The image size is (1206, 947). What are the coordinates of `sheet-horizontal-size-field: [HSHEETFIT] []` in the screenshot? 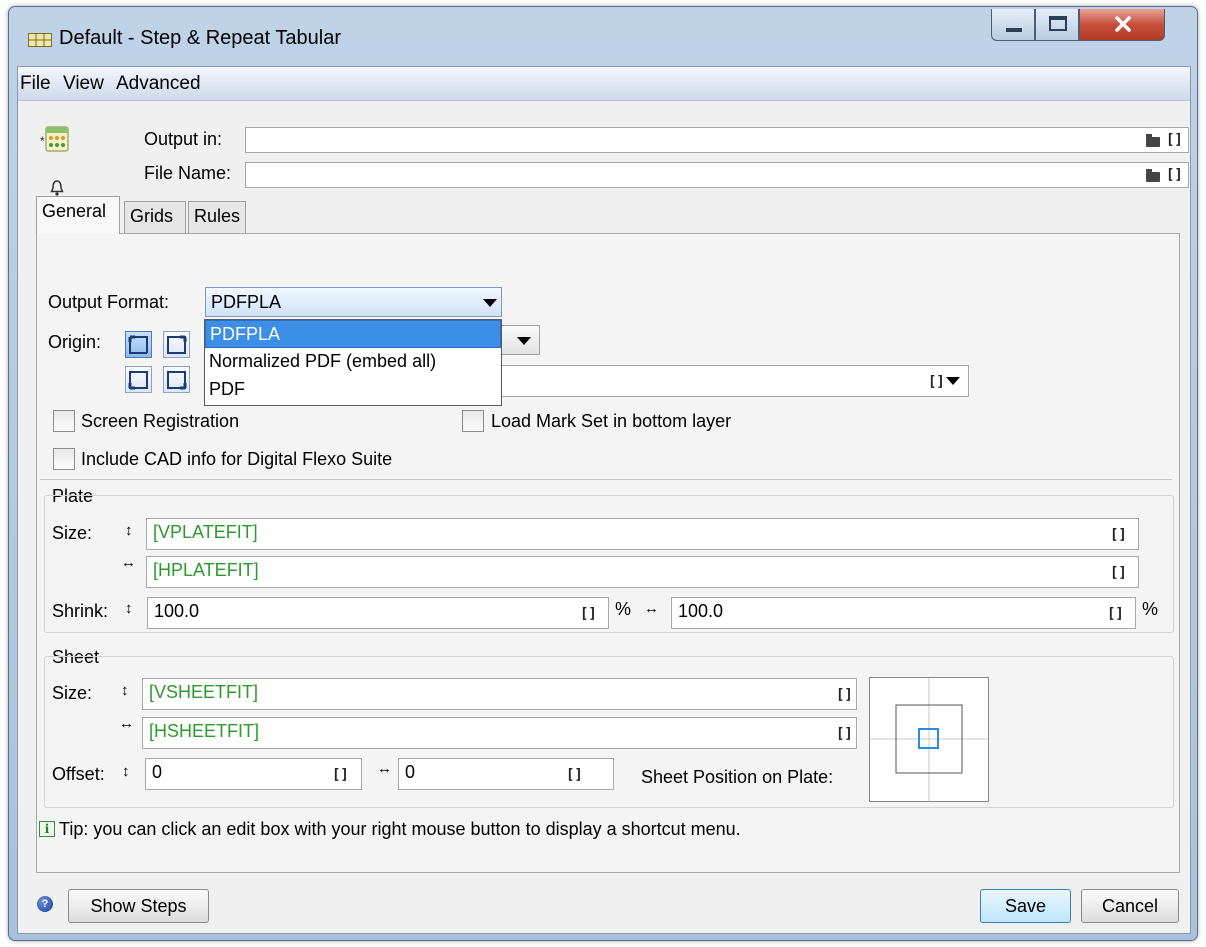 It's located at (499, 733).